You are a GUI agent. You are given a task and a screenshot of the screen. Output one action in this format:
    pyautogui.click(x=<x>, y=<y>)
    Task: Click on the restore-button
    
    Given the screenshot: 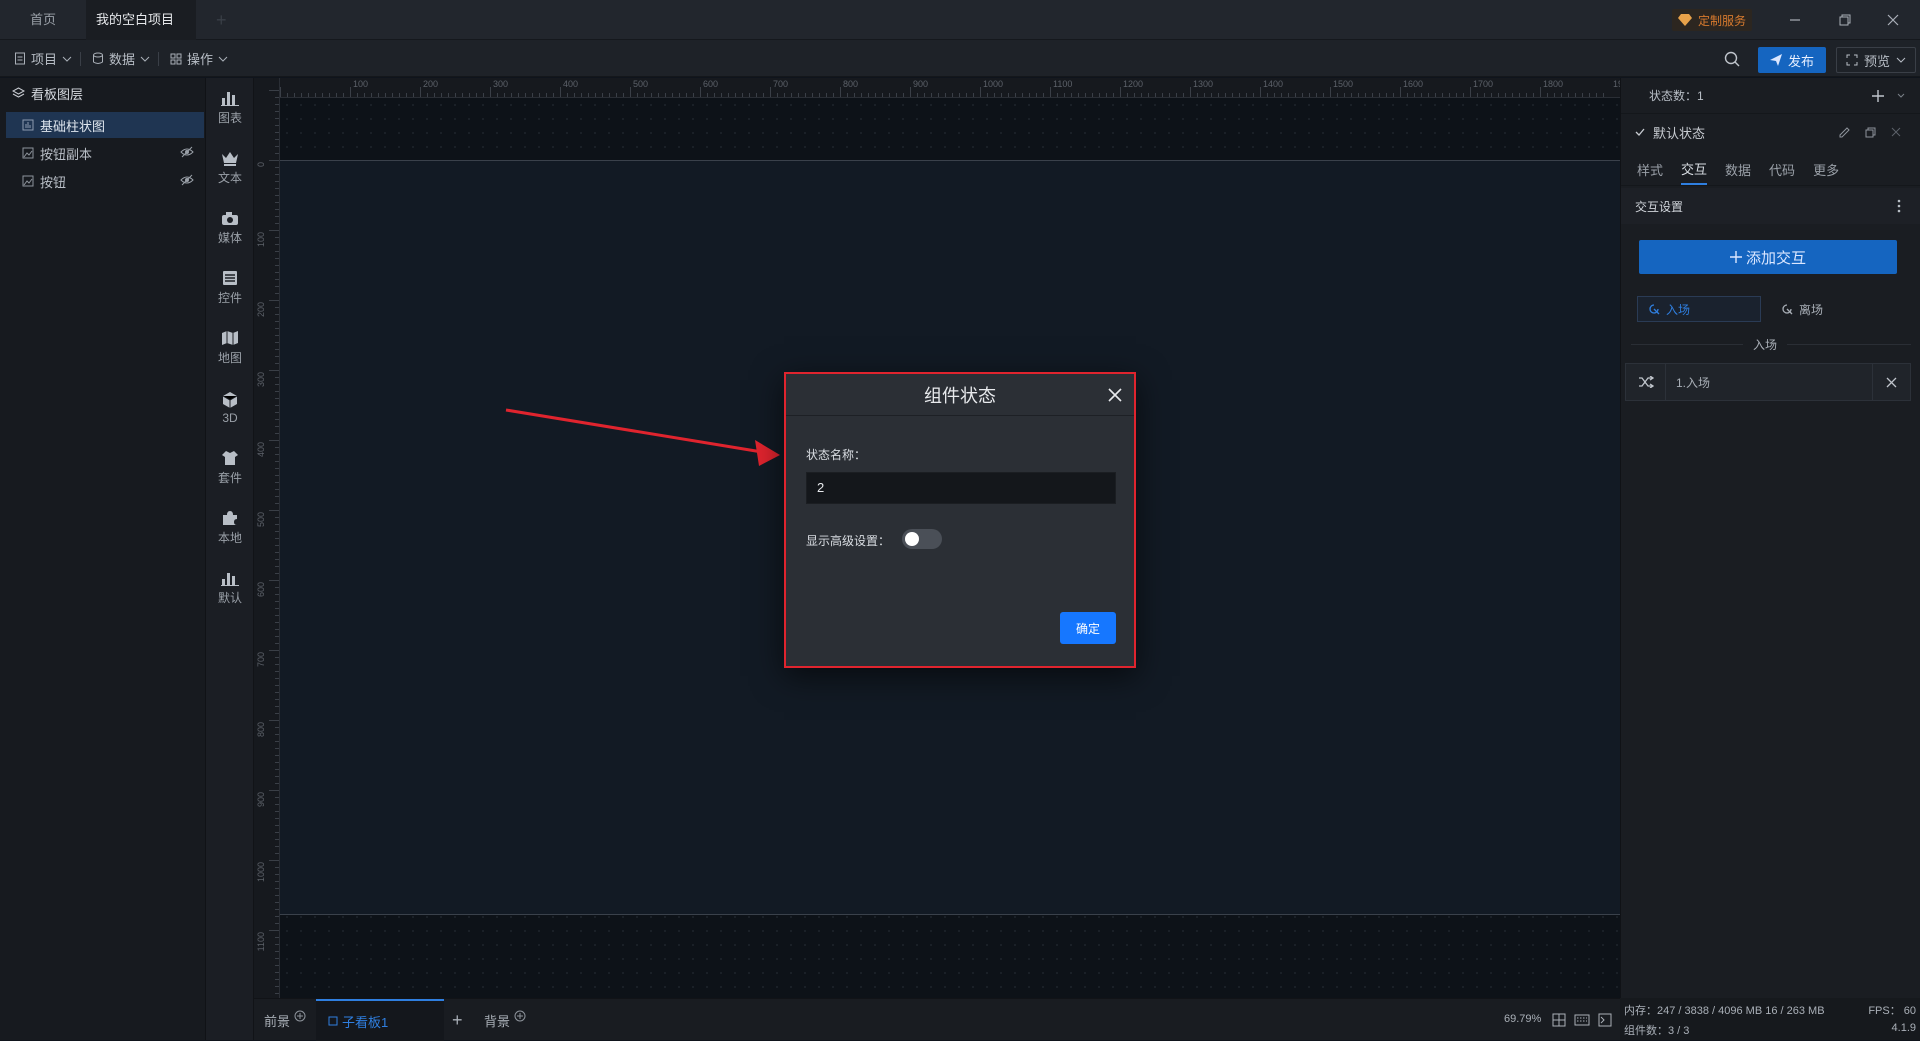 What is the action you would take?
    pyautogui.click(x=1845, y=20)
    